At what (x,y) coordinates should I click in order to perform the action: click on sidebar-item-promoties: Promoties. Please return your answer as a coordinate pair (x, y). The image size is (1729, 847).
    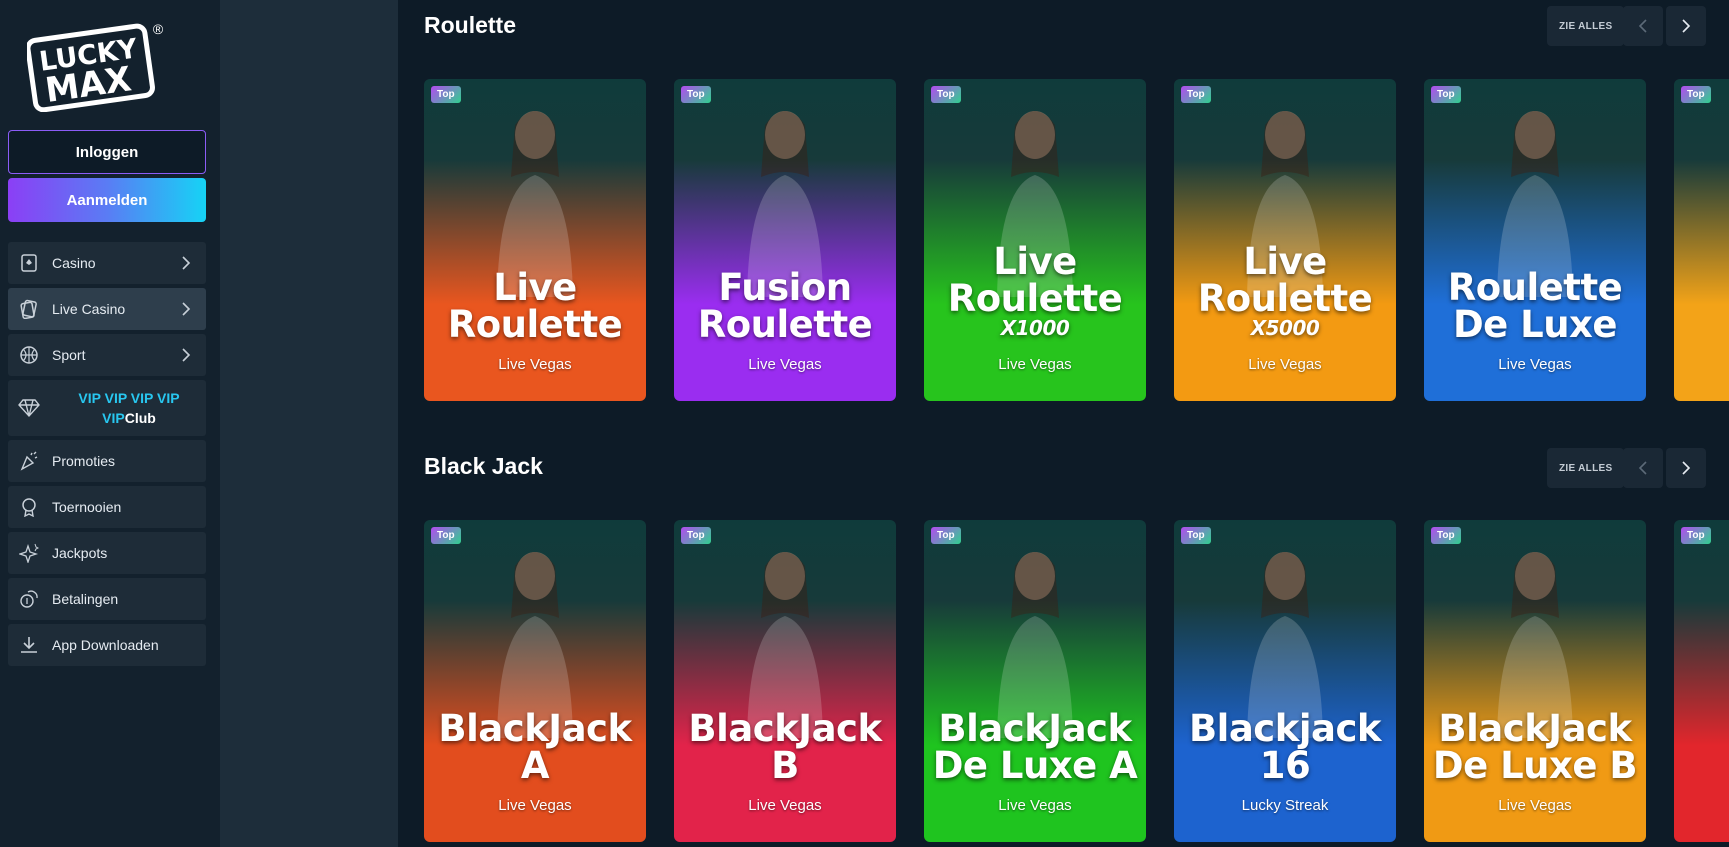
    Looking at the image, I should click on (107, 461).